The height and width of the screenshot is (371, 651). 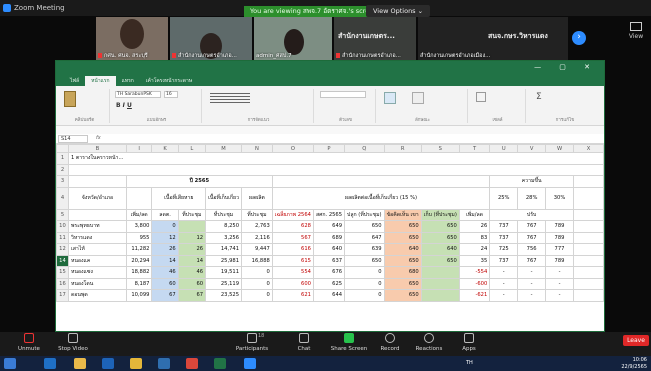 What do you see at coordinates (62, 260) in the screenshot?
I see `row-header: 14` at bounding box center [62, 260].